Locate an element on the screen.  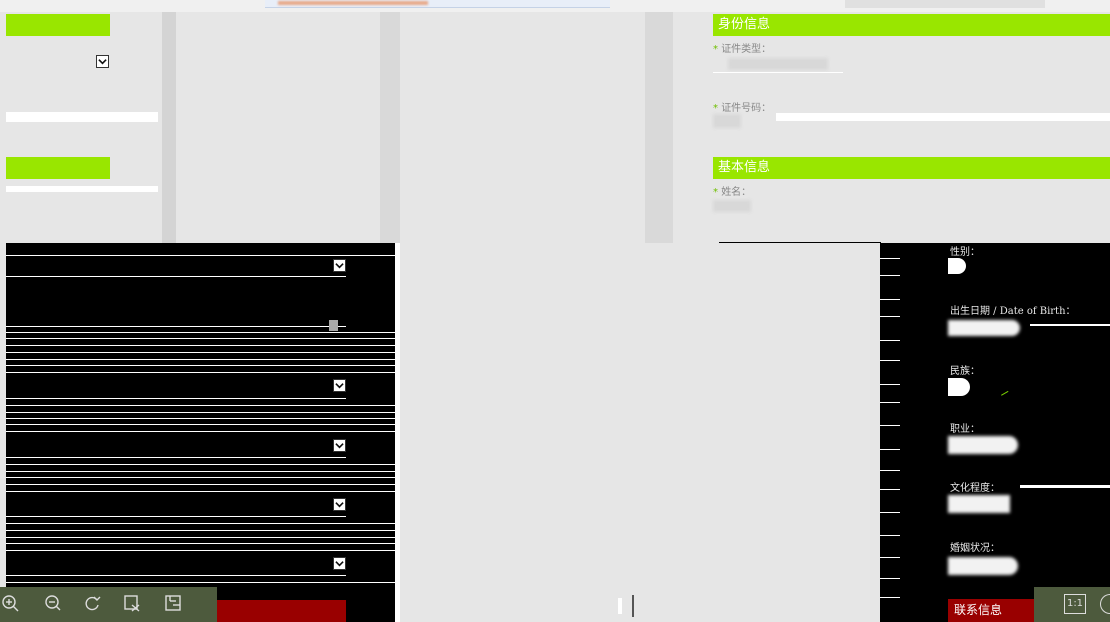
left-input-underline is located at coordinates (82, 117).